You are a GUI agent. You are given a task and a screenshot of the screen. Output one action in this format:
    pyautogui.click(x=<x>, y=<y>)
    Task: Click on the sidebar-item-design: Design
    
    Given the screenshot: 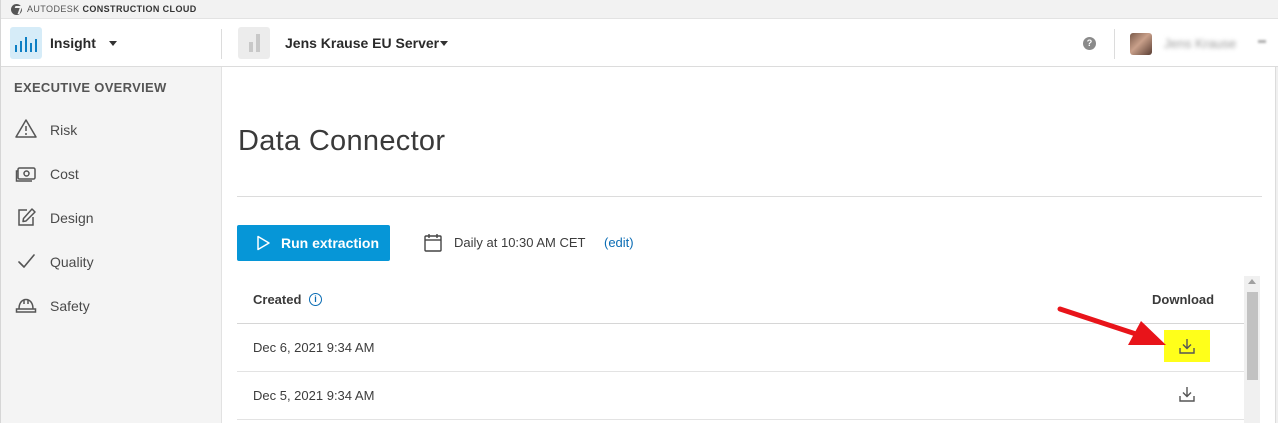 What is the action you would take?
    pyautogui.click(x=111, y=217)
    